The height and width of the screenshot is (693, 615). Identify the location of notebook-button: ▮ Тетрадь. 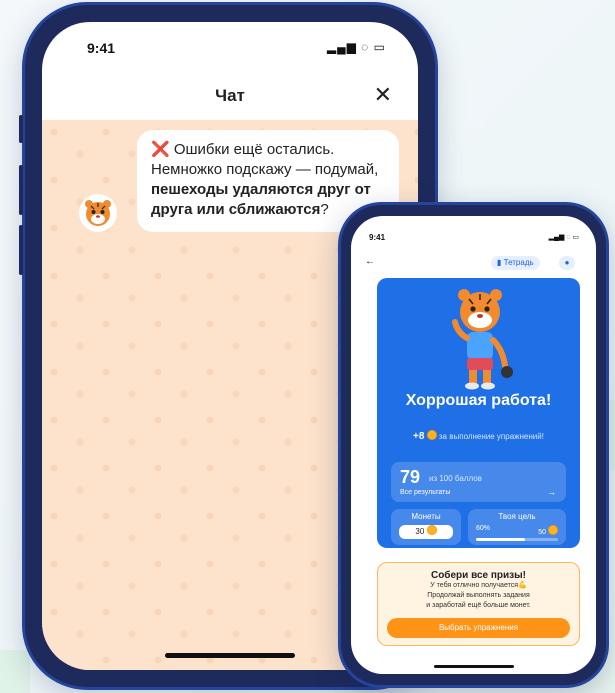
(515, 263).